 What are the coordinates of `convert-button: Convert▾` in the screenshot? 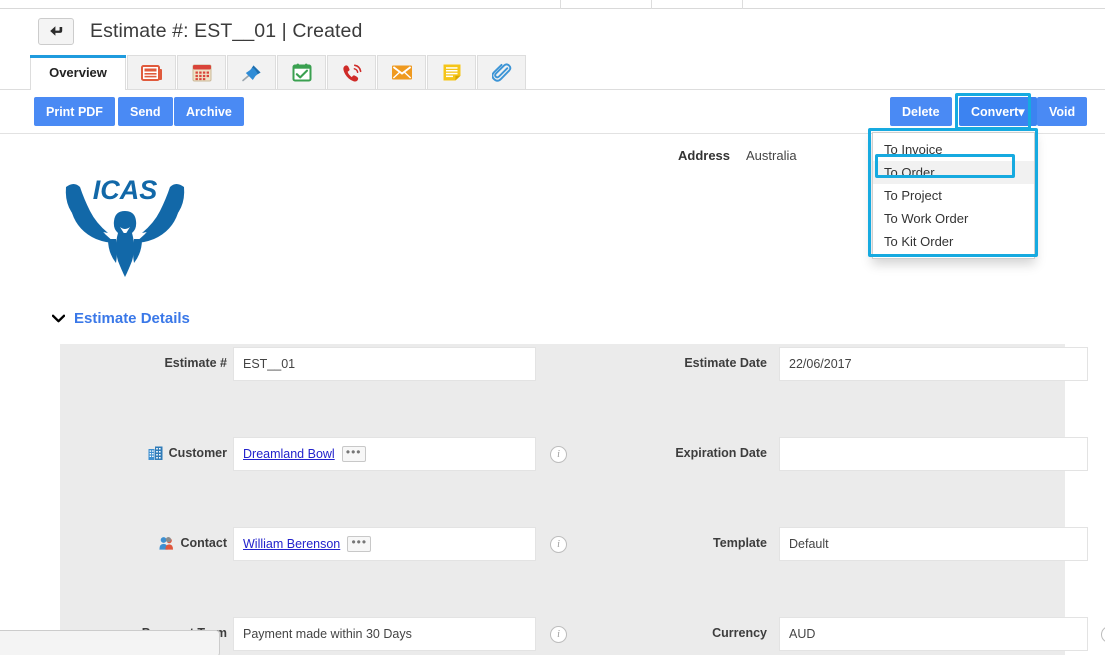 It's located at (998, 111).